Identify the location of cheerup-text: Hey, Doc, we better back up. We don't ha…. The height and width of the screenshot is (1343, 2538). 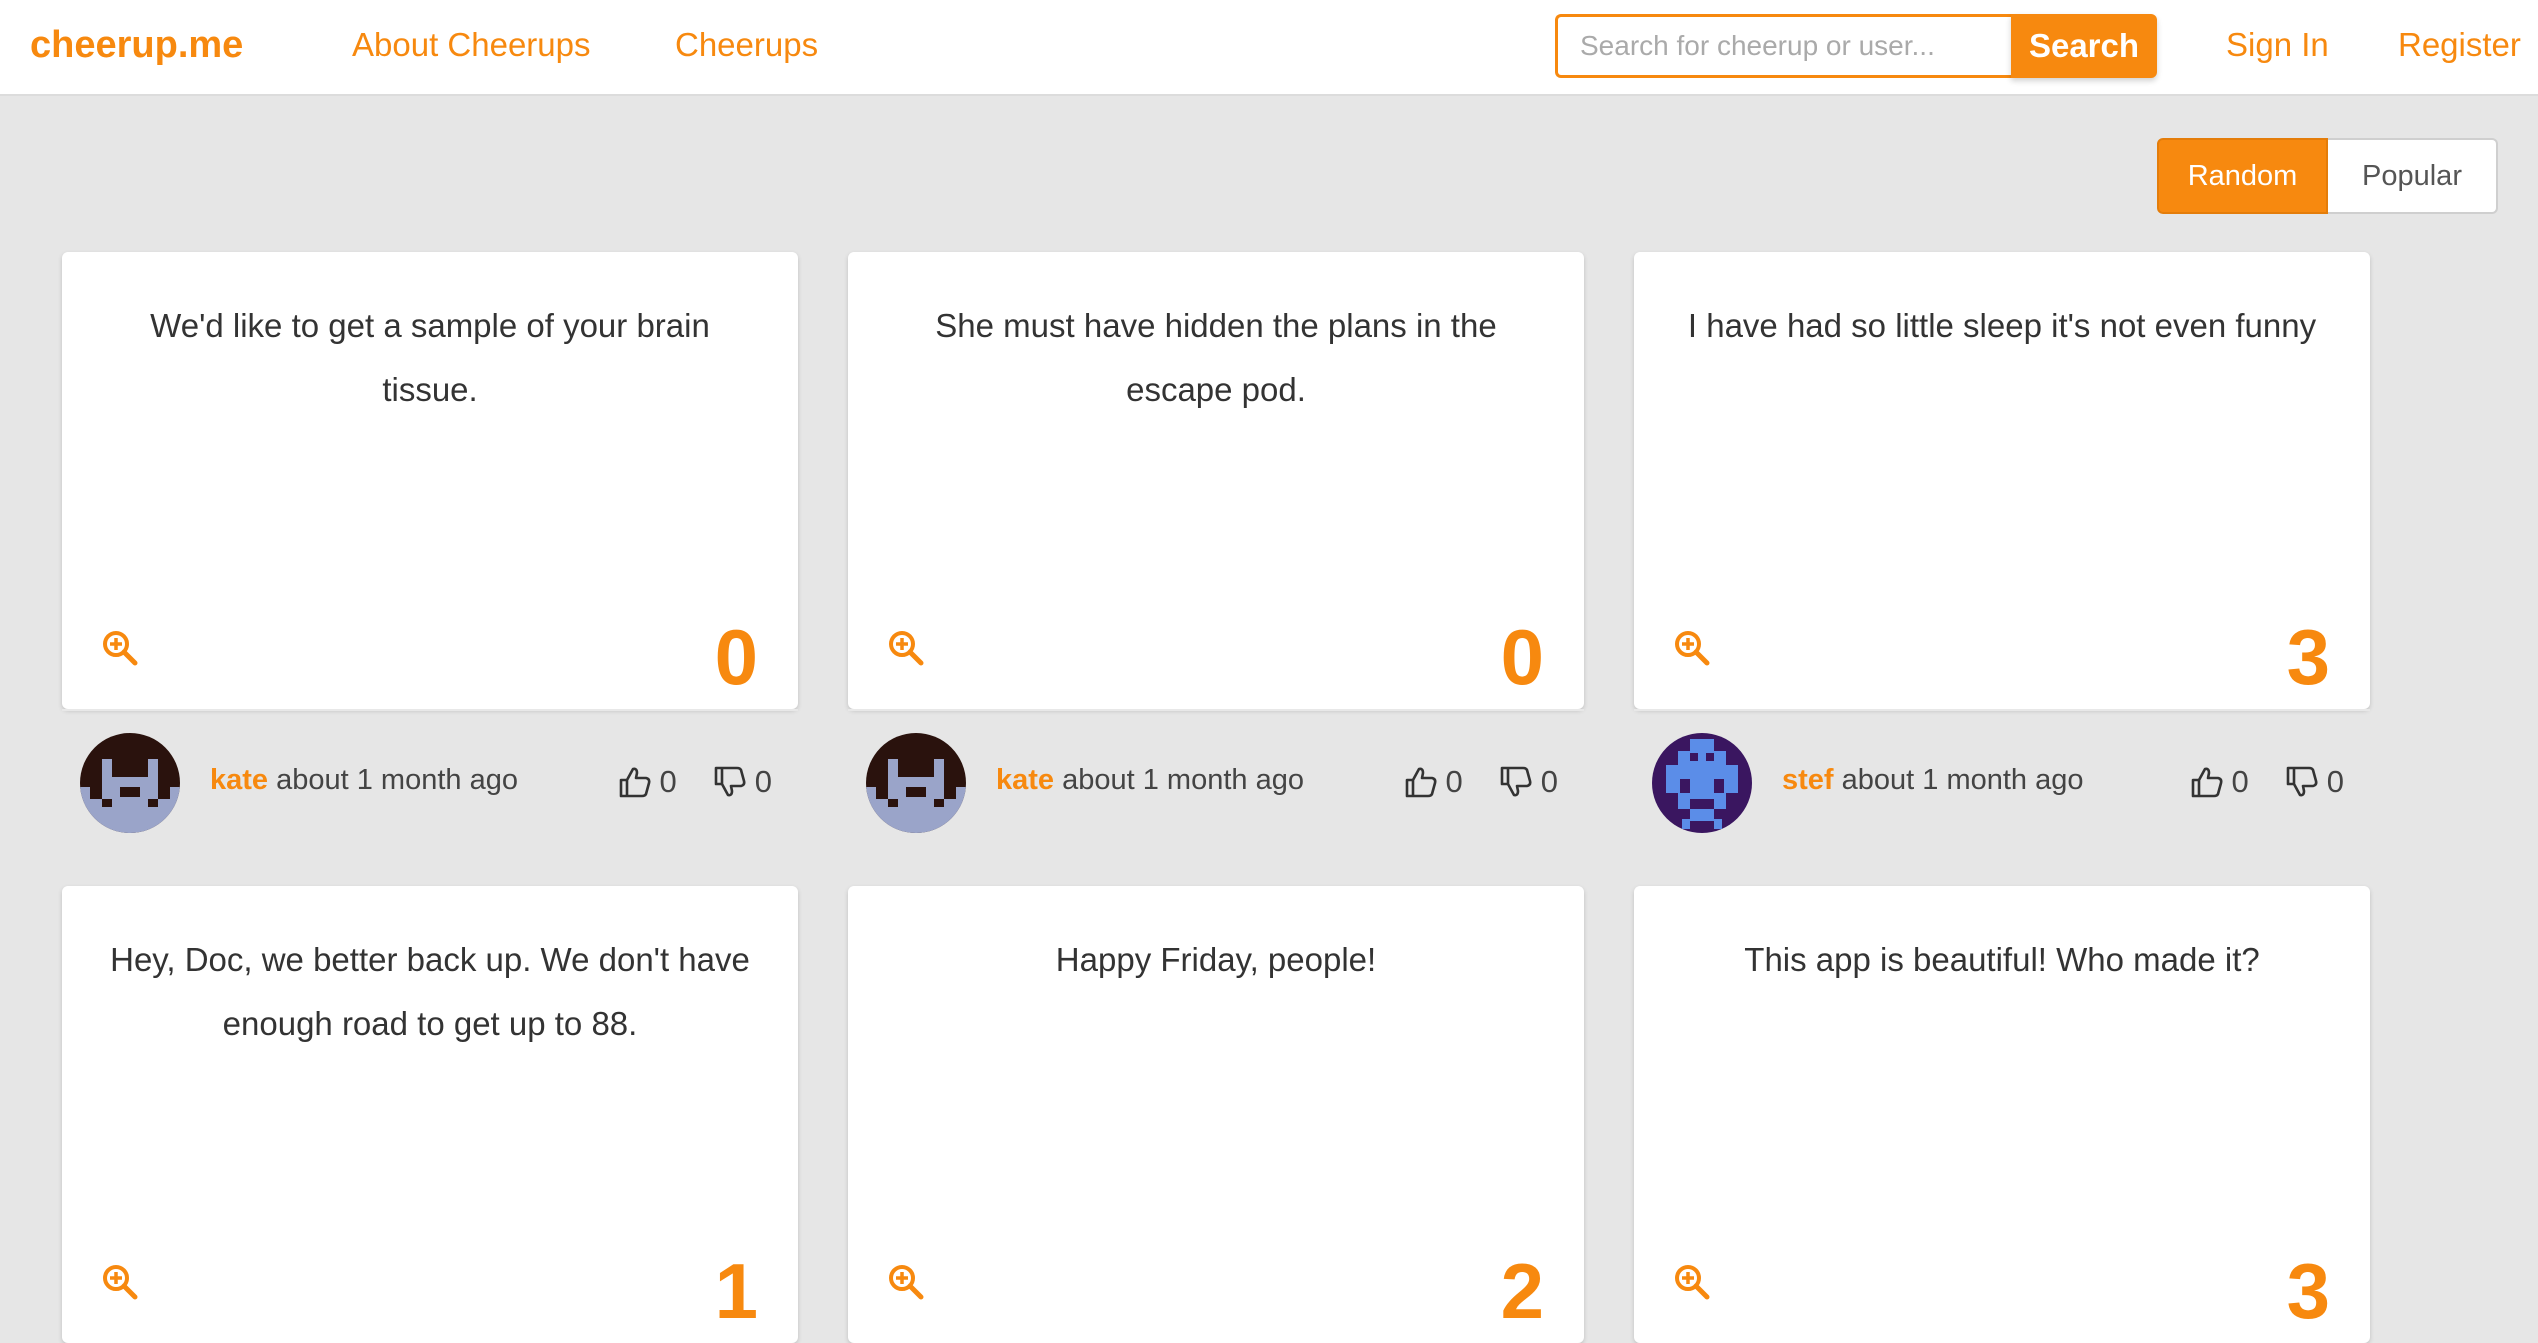
(430, 991).